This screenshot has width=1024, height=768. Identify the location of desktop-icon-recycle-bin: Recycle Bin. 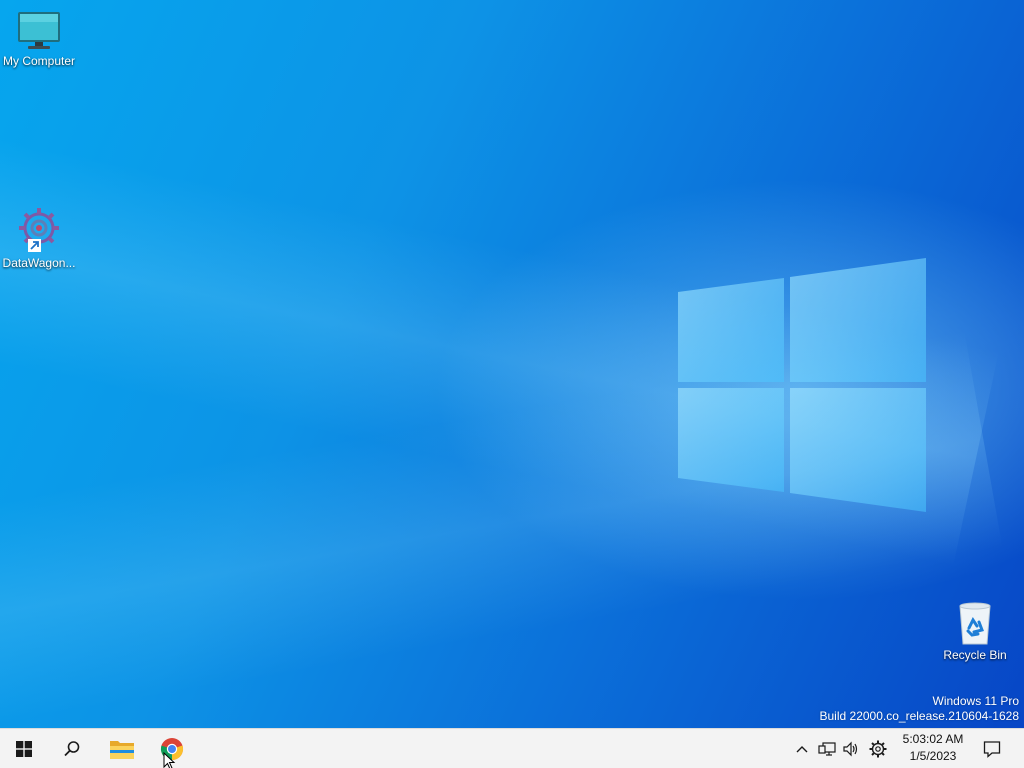
(975, 631).